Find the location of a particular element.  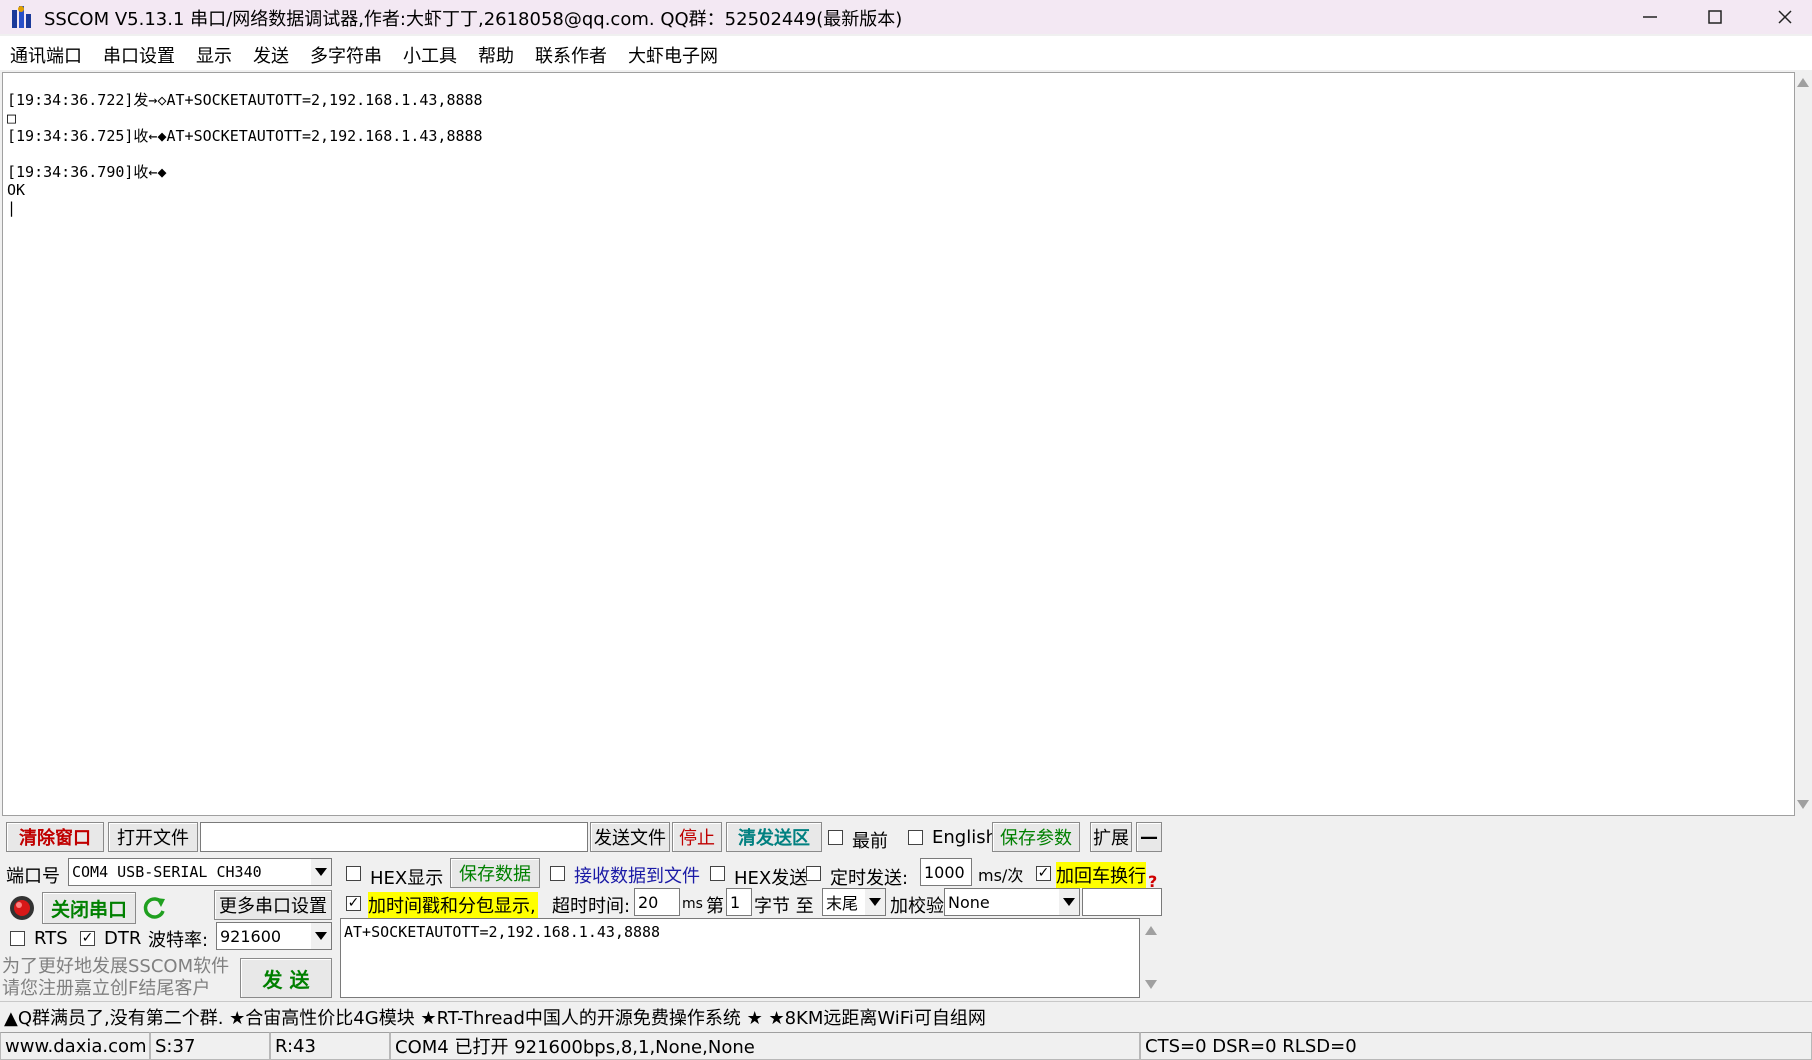

signal-status-text: CTS=0 DSR=0 RLSD=0 is located at coordinates (1476, 1046).